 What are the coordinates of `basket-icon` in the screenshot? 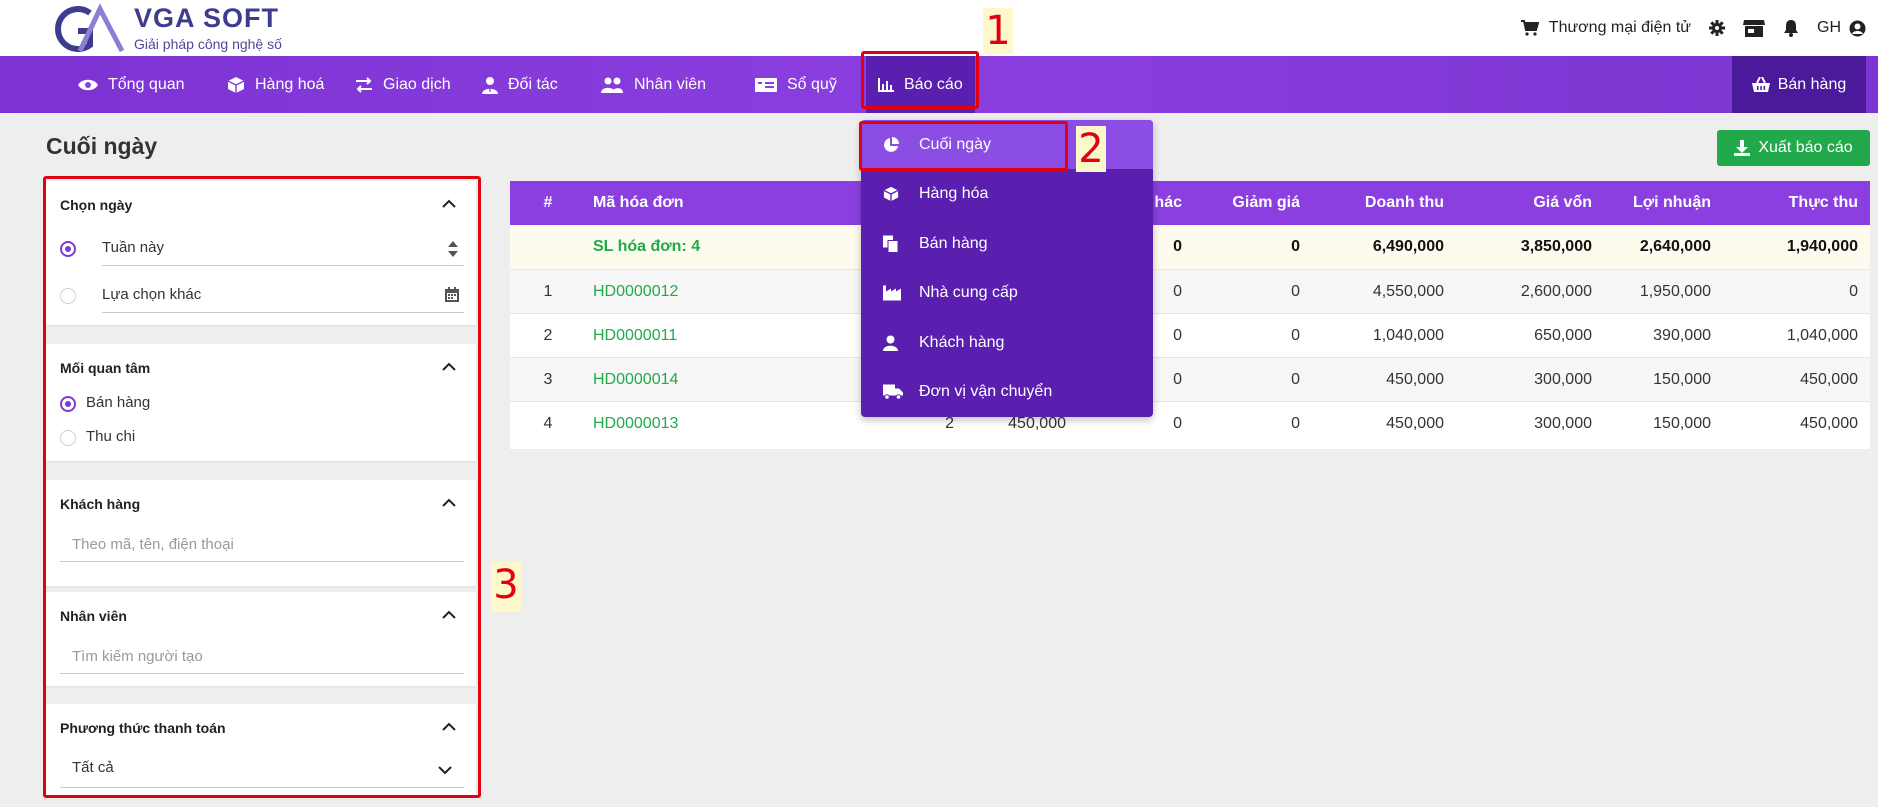 It's located at (1760, 84).